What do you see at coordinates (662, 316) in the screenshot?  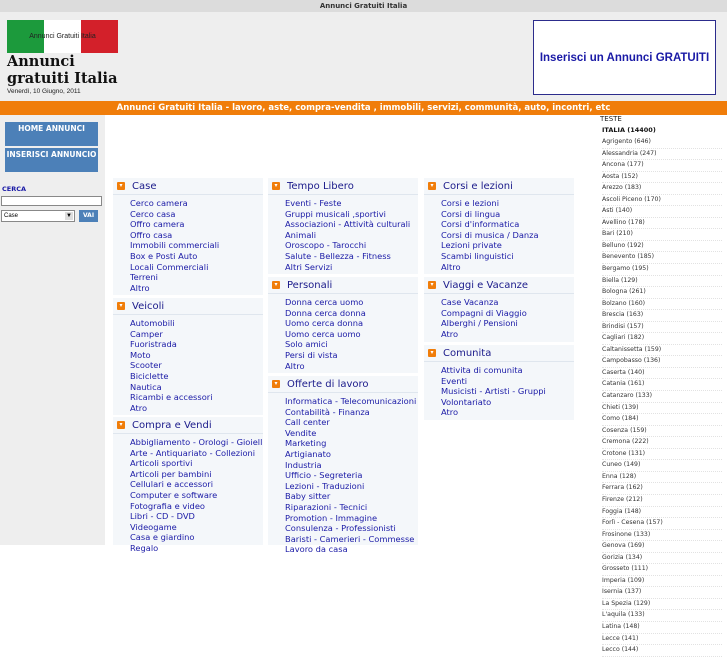 I see `city-link: Brescia (163)` at bounding box center [662, 316].